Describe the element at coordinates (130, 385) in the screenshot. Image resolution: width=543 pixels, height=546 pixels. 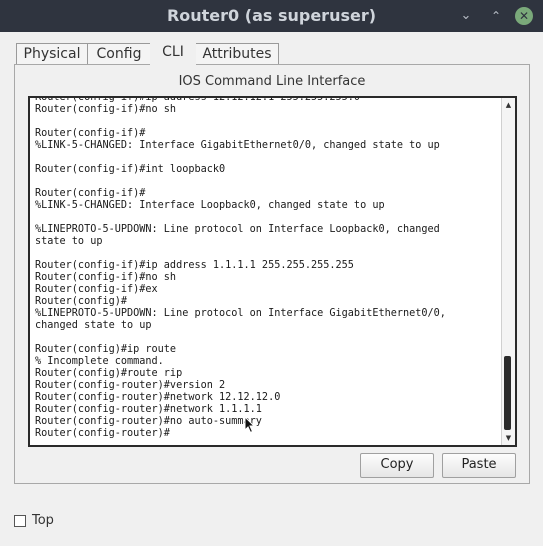
I see `console-line: Router(config-router)#version 2` at that location.